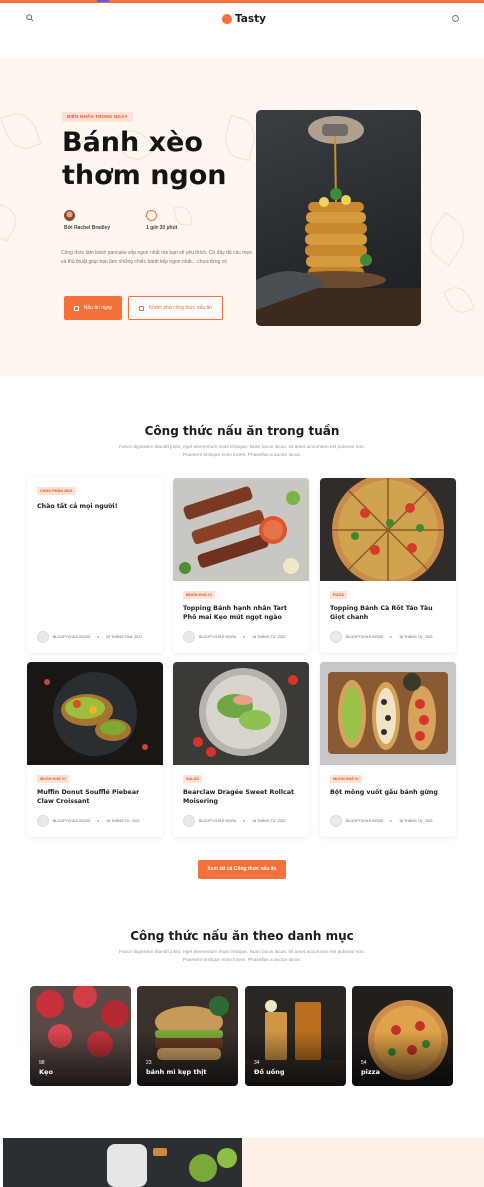 The image size is (484, 1187). Describe the element at coordinates (388, 532) in the screenshot. I see `card-image-pizza` at that location.